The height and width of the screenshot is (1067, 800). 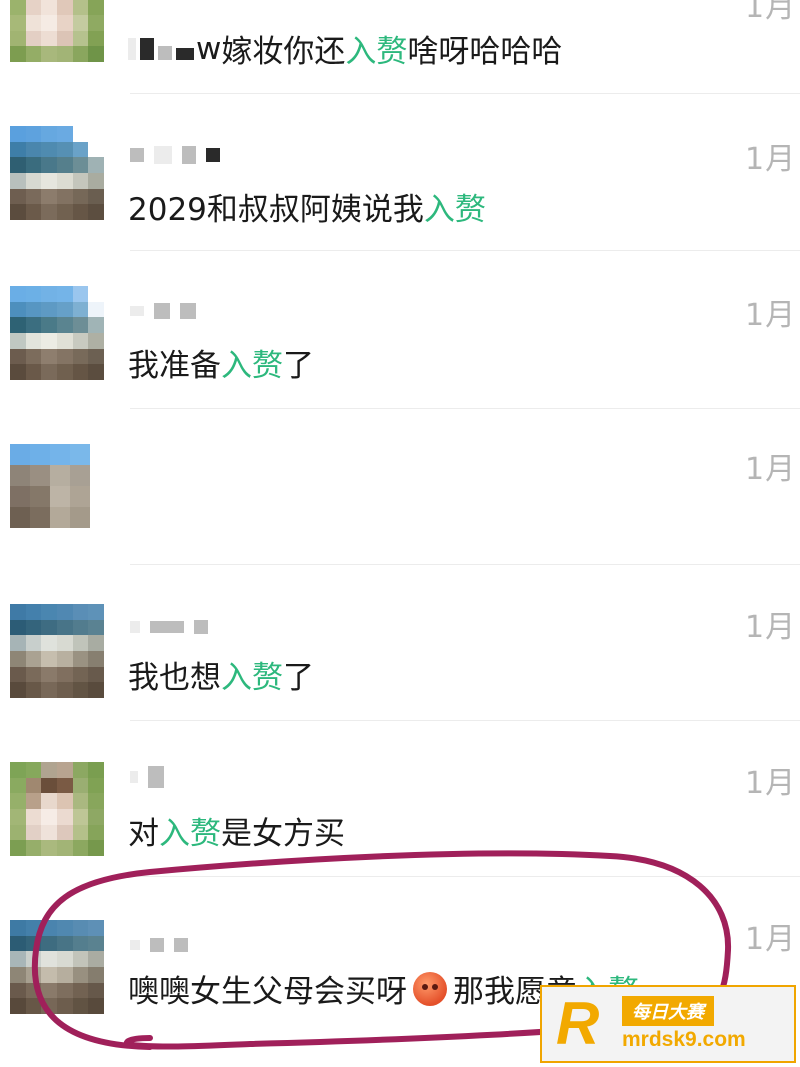 I want to click on watermark: R 每日大赛 mrdsk9.com, so click(x=668, y=1024).